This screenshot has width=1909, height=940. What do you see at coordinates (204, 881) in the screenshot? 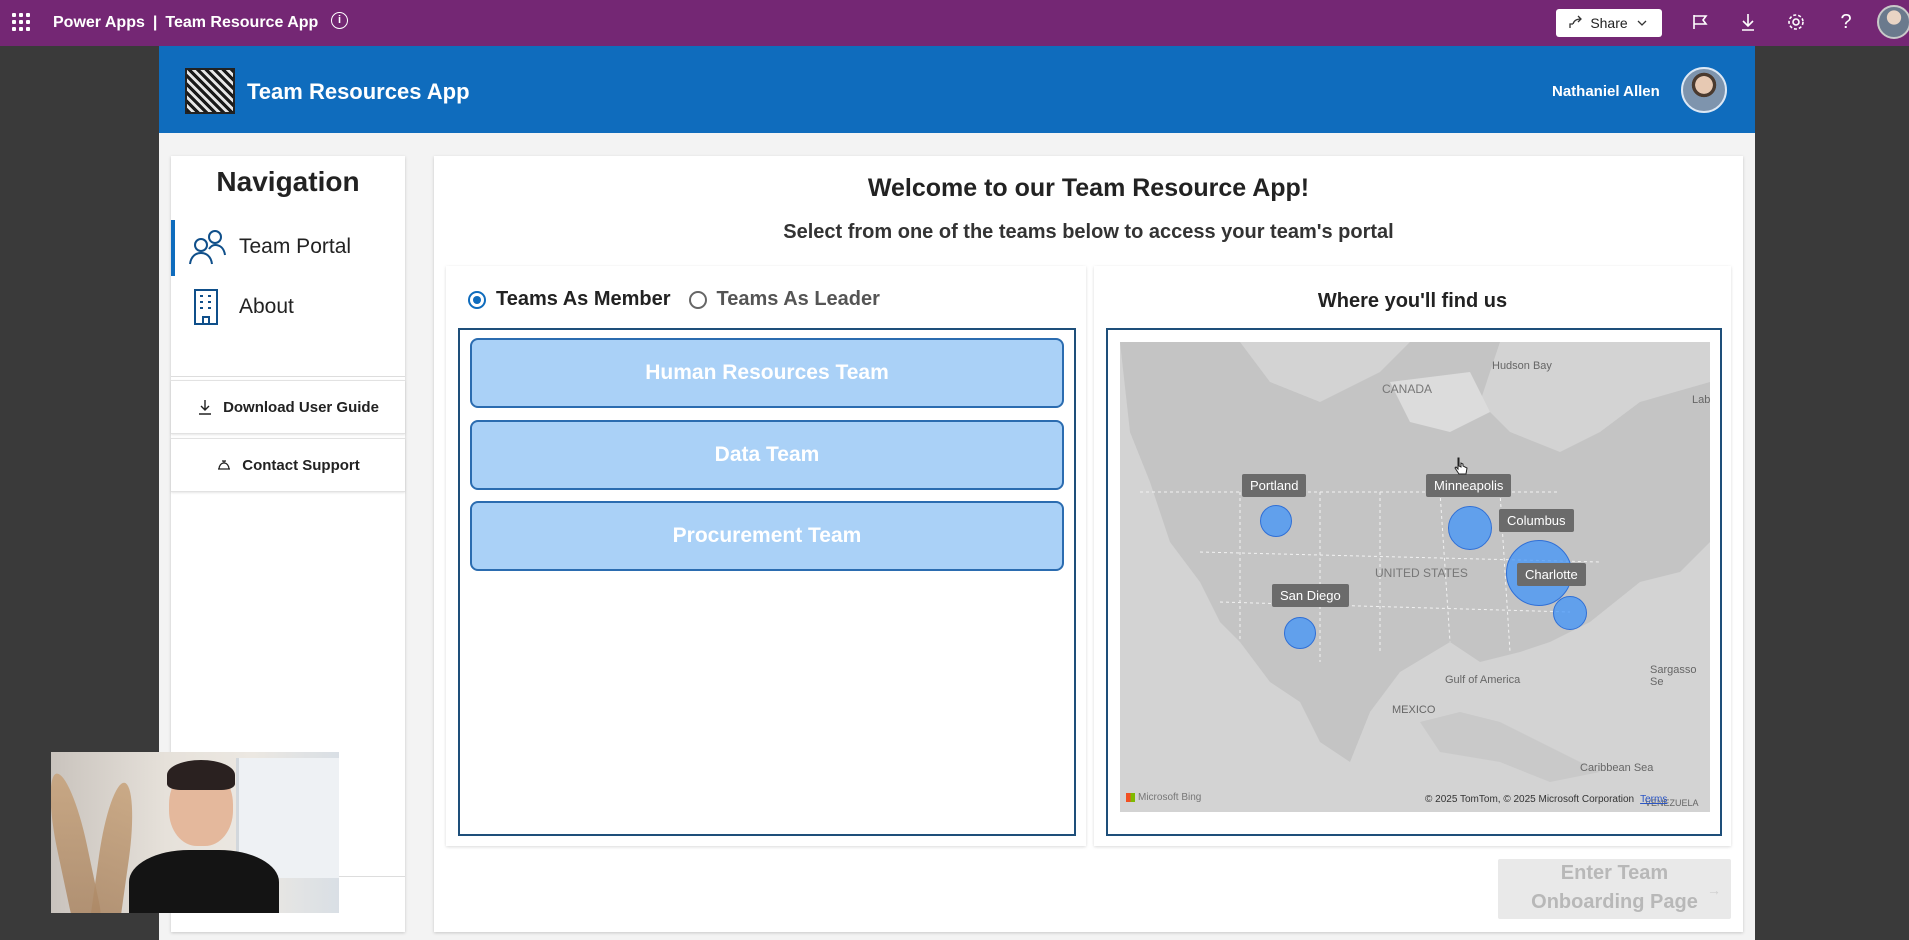
I see `webcam-person-body` at bounding box center [204, 881].